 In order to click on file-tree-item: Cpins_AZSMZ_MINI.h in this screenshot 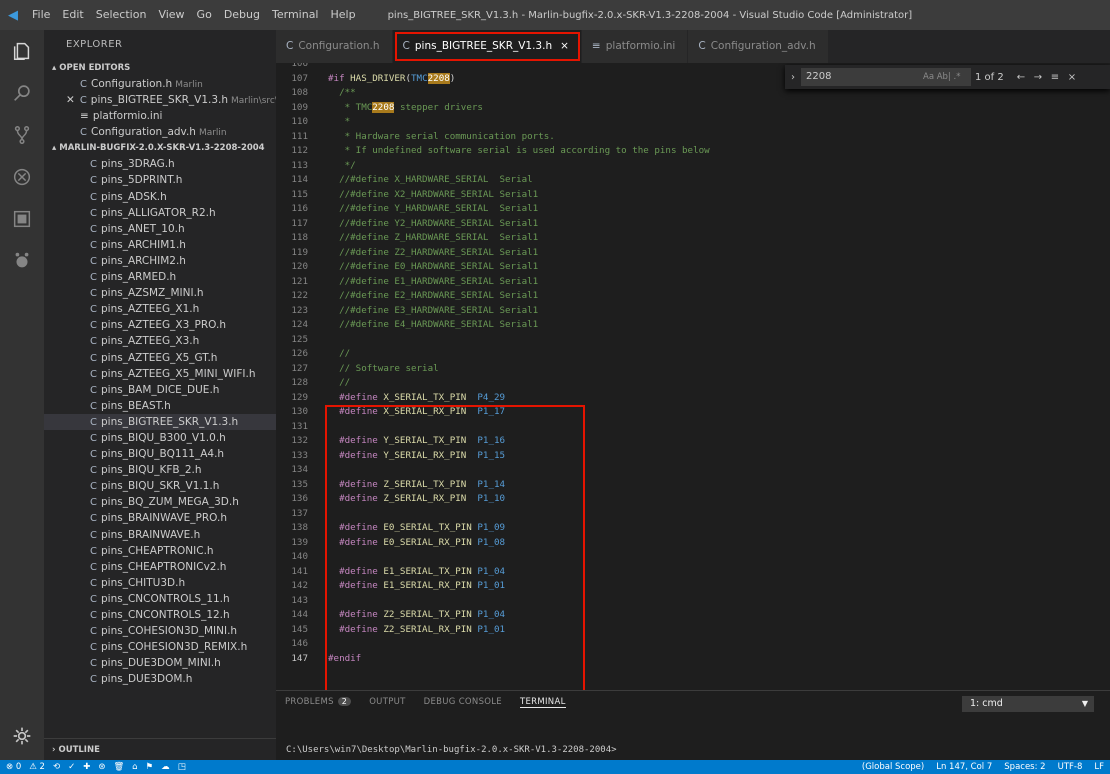, I will do `click(160, 293)`.